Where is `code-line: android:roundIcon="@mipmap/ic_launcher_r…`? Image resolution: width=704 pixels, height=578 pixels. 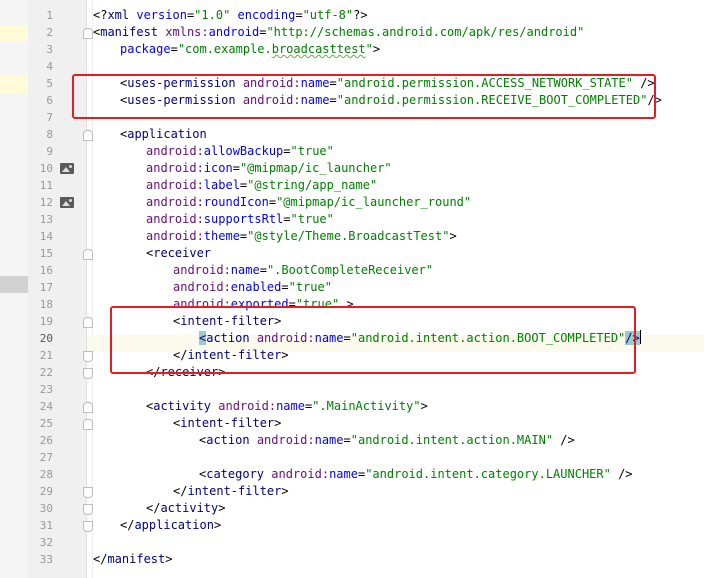
code-line: android:roundIcon="@mipmap/ic_launcher_r… is located at coordinates (308, 202).